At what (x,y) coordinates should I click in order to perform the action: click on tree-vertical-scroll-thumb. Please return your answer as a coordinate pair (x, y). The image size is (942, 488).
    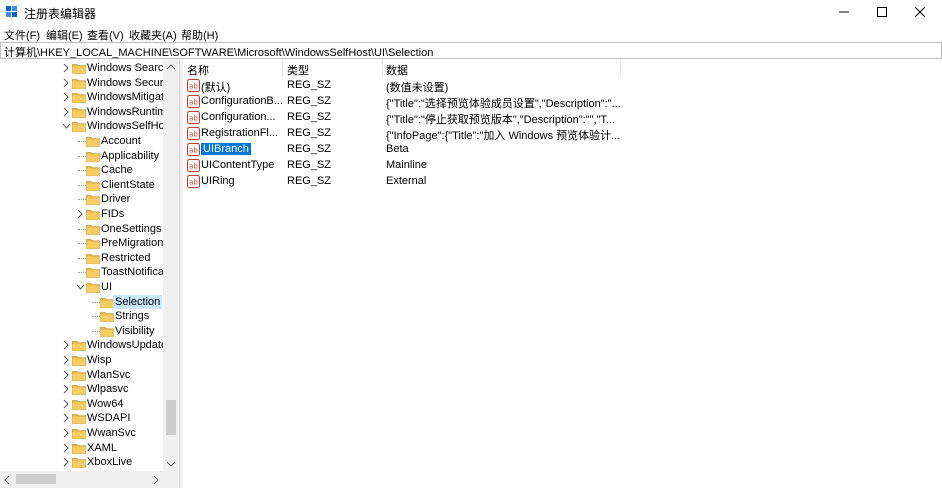
    Looking at the image, I should click on (171, 417).